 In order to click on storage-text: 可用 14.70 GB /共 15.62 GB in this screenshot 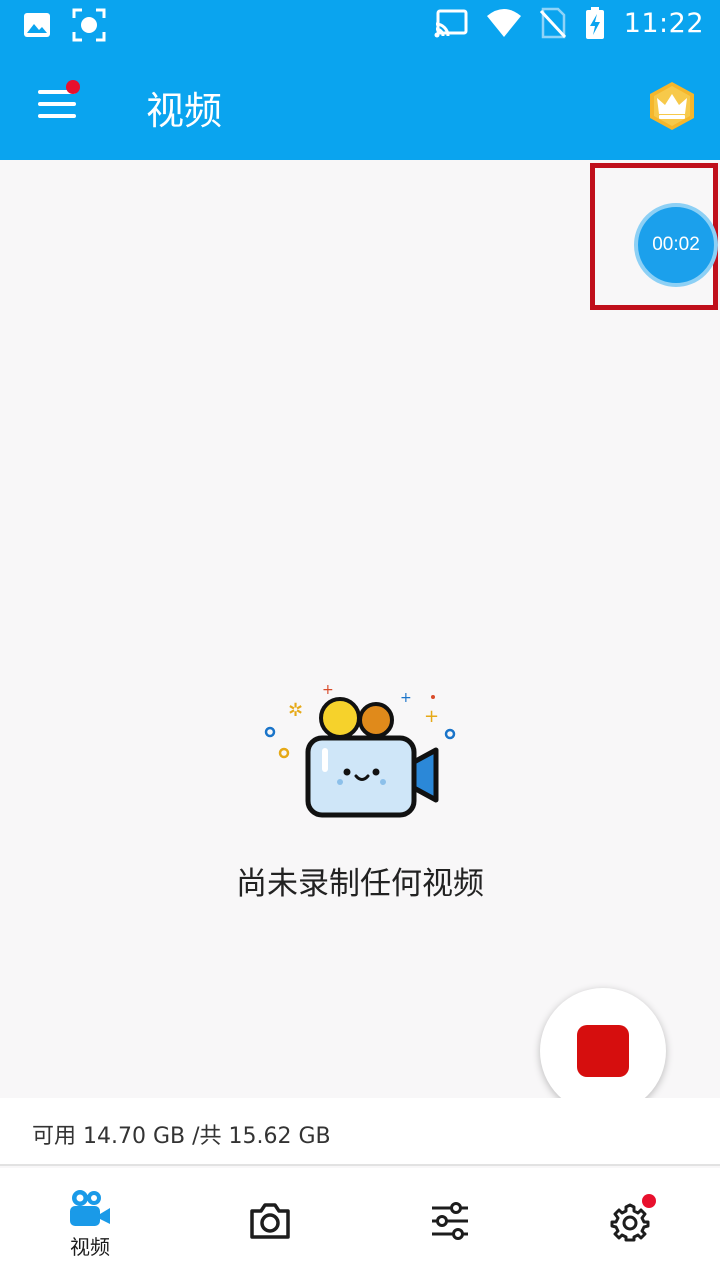, I will do `click(181, 1136)`.